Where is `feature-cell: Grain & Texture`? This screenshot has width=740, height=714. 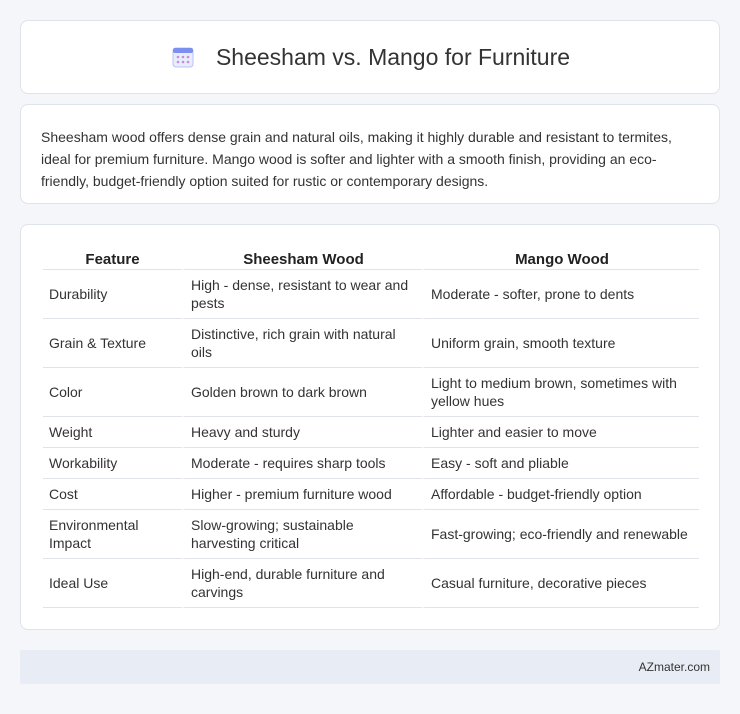 feature-cell: Grain & Texture is located at coordinates (112, 343).